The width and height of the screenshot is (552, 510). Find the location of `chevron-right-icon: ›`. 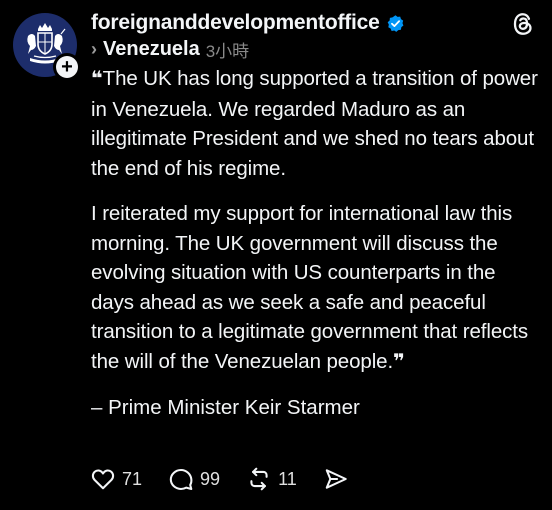

chevron-right-icon: › is located at coordinates (94, 48).